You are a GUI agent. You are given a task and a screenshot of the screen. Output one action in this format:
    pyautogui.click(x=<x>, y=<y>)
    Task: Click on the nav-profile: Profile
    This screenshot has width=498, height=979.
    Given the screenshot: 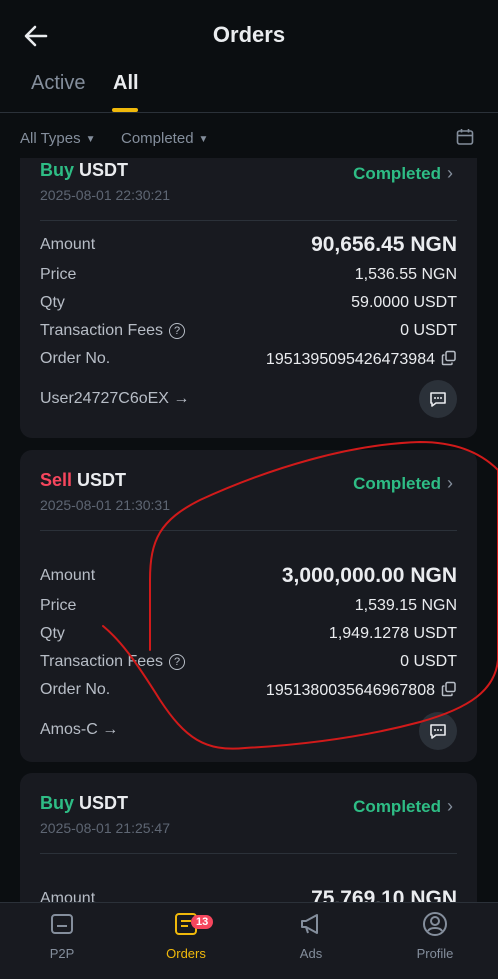 What is the action you would take?
    pyautogui.click(x=435, y=936)
    